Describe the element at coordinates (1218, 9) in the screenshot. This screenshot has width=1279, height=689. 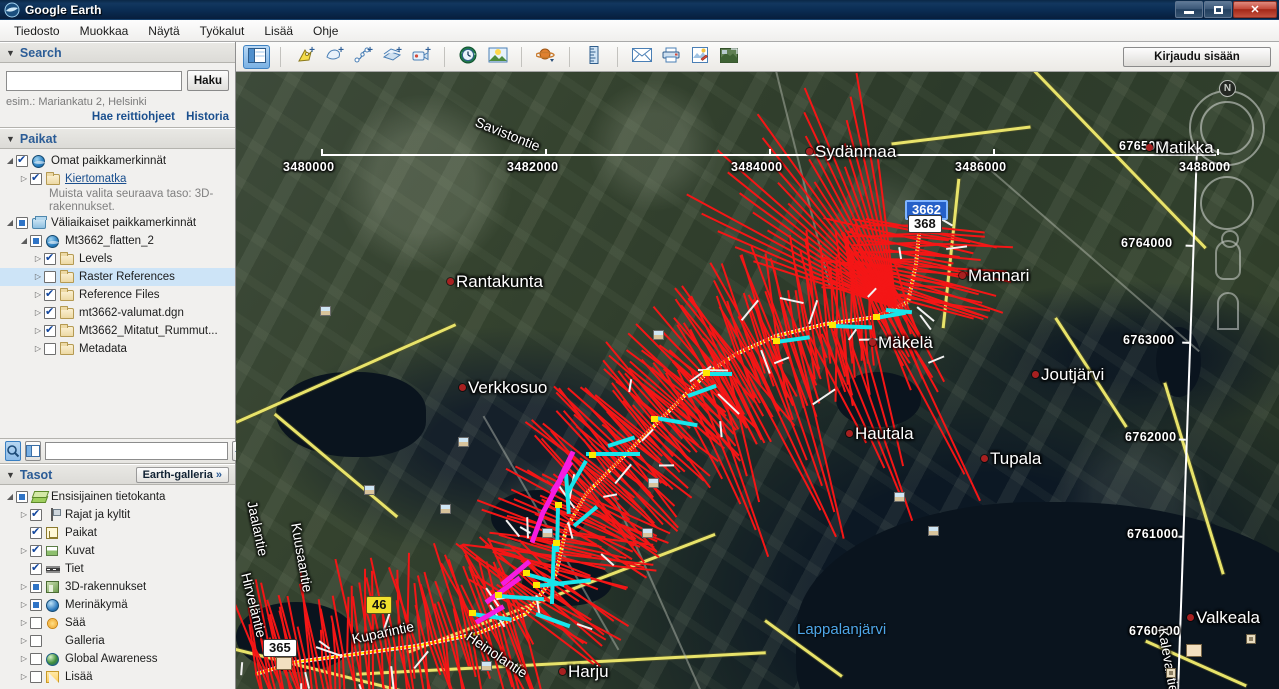
I see `maximize-button` at that location.